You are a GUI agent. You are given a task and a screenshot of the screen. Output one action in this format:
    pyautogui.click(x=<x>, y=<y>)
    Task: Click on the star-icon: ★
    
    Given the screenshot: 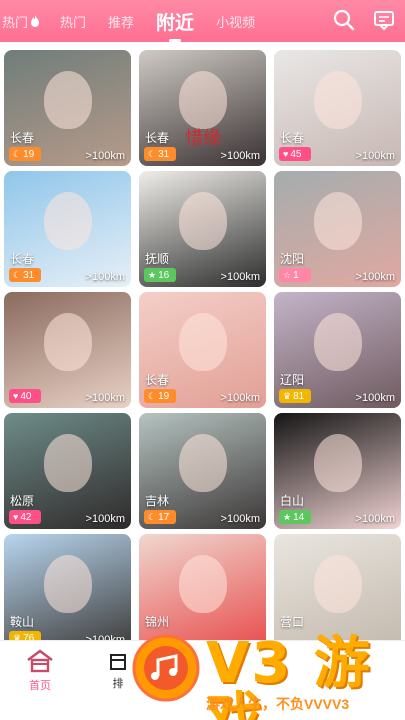 What is the action you would take?
    pyautogui.click(x=287, y=516)
    